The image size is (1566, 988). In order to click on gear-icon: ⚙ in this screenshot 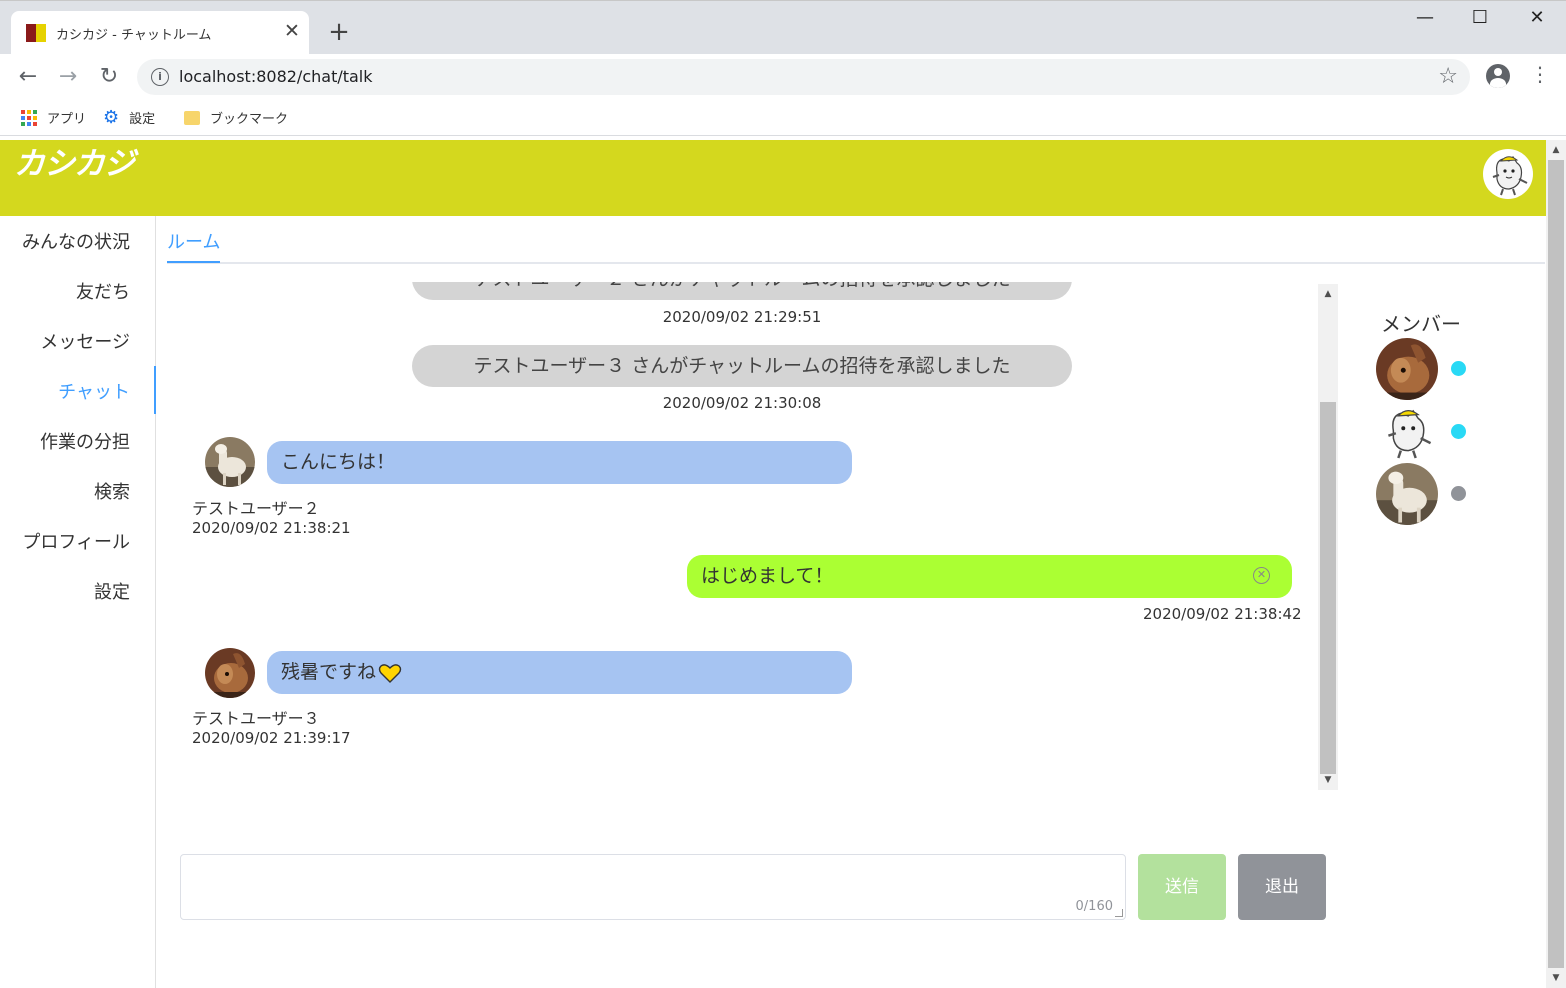, I will do `click(111, 117)`.